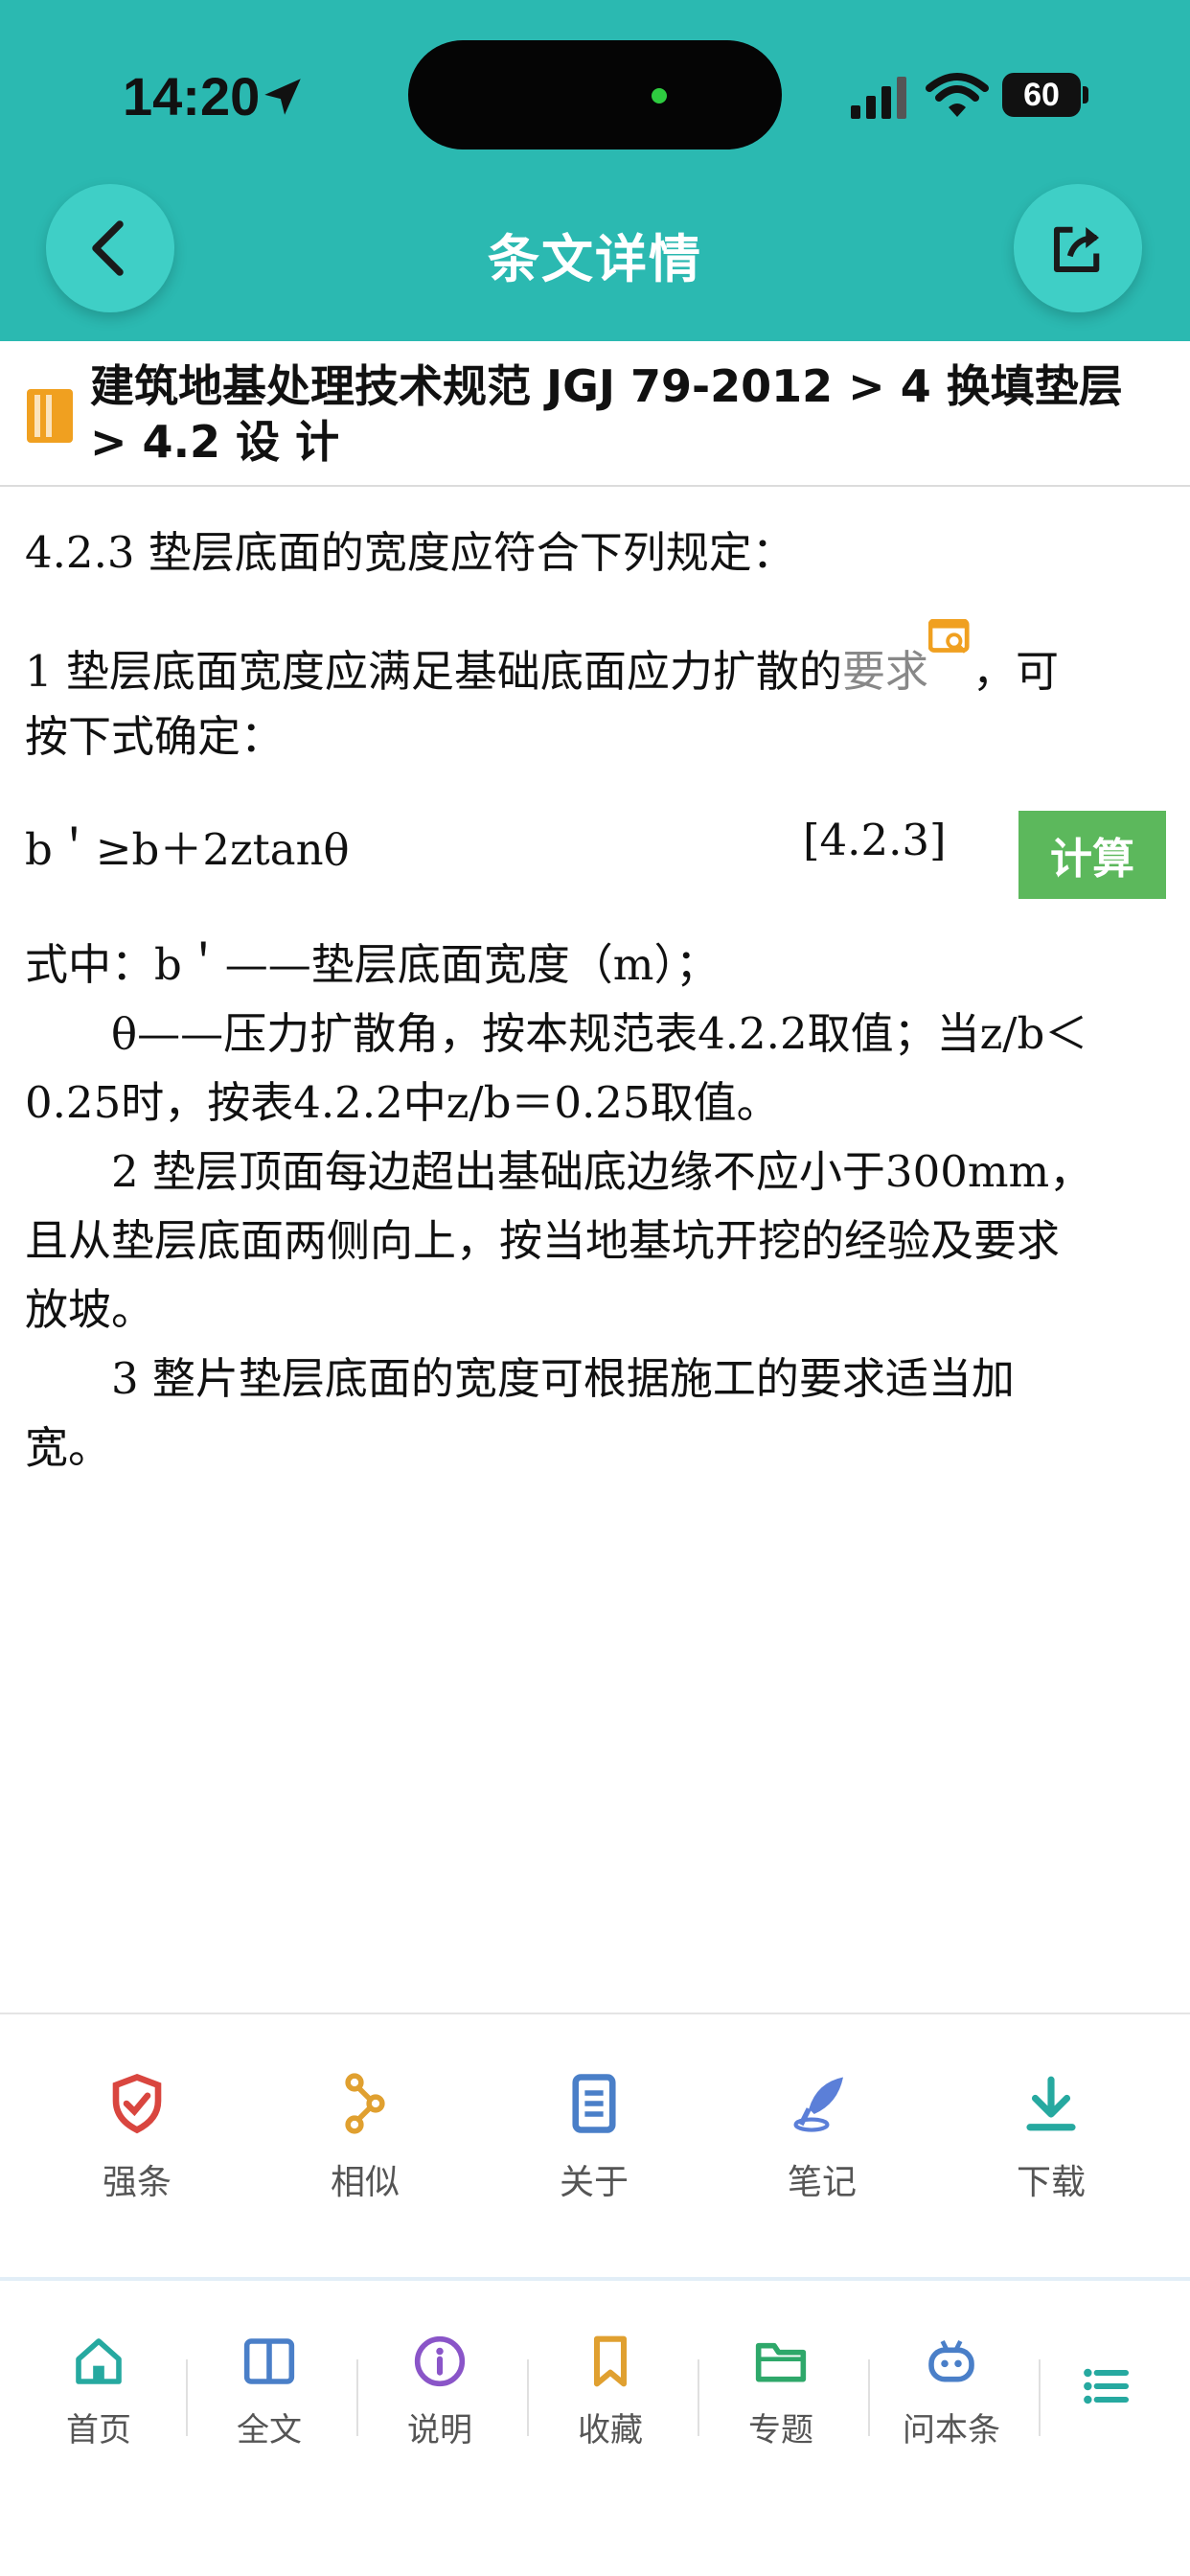 This screenshot has width=1190, height=2576. What do you see at coordinates (365, 2182) in the screenshot?
I see `toolbar-label: 相似` at bounding box center [365, 2182].